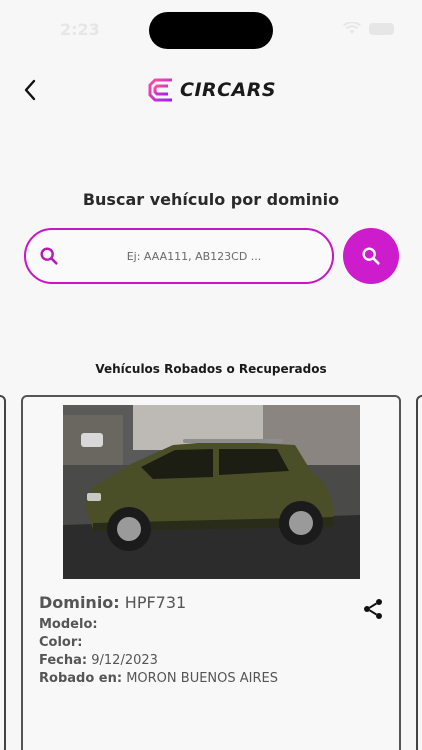 The width and height of the screenshot is (422, 750). What do you see at coordinates (228, 90) in the screenshot?
I see `logo-text: CIRCARS` at bounding box center [228, 90].